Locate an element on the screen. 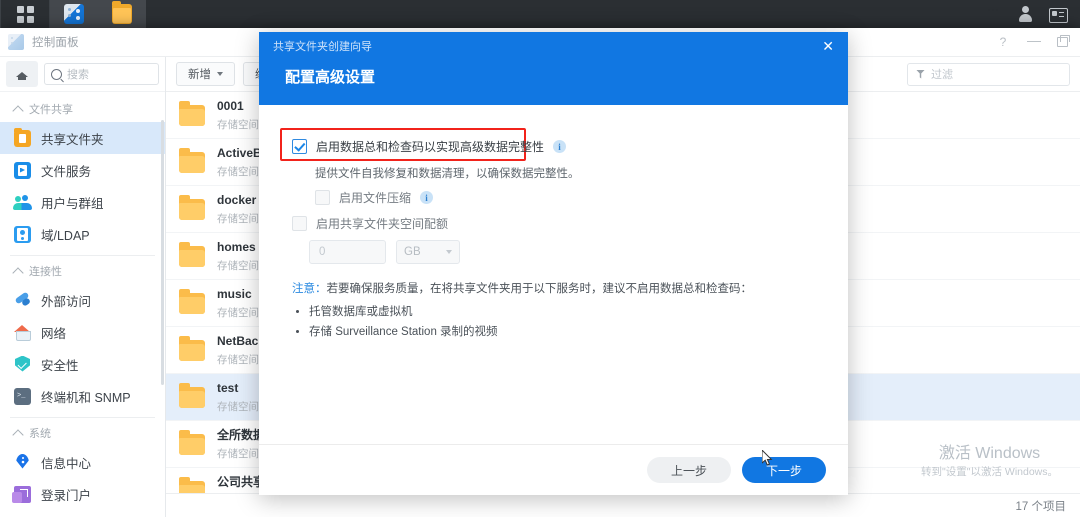 This screenshot has width=1080, height=517. quota-unit-label: GB is located at coordinates (412, 252).